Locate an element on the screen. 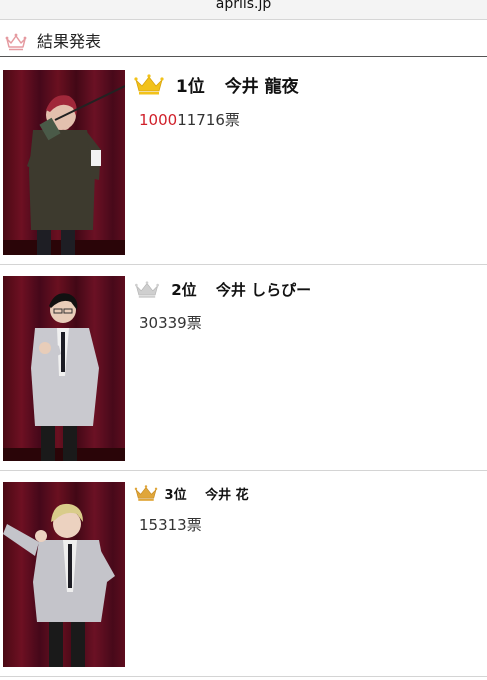  contestant-name: 今井 龍夜 is located at coordinates (261, 87).